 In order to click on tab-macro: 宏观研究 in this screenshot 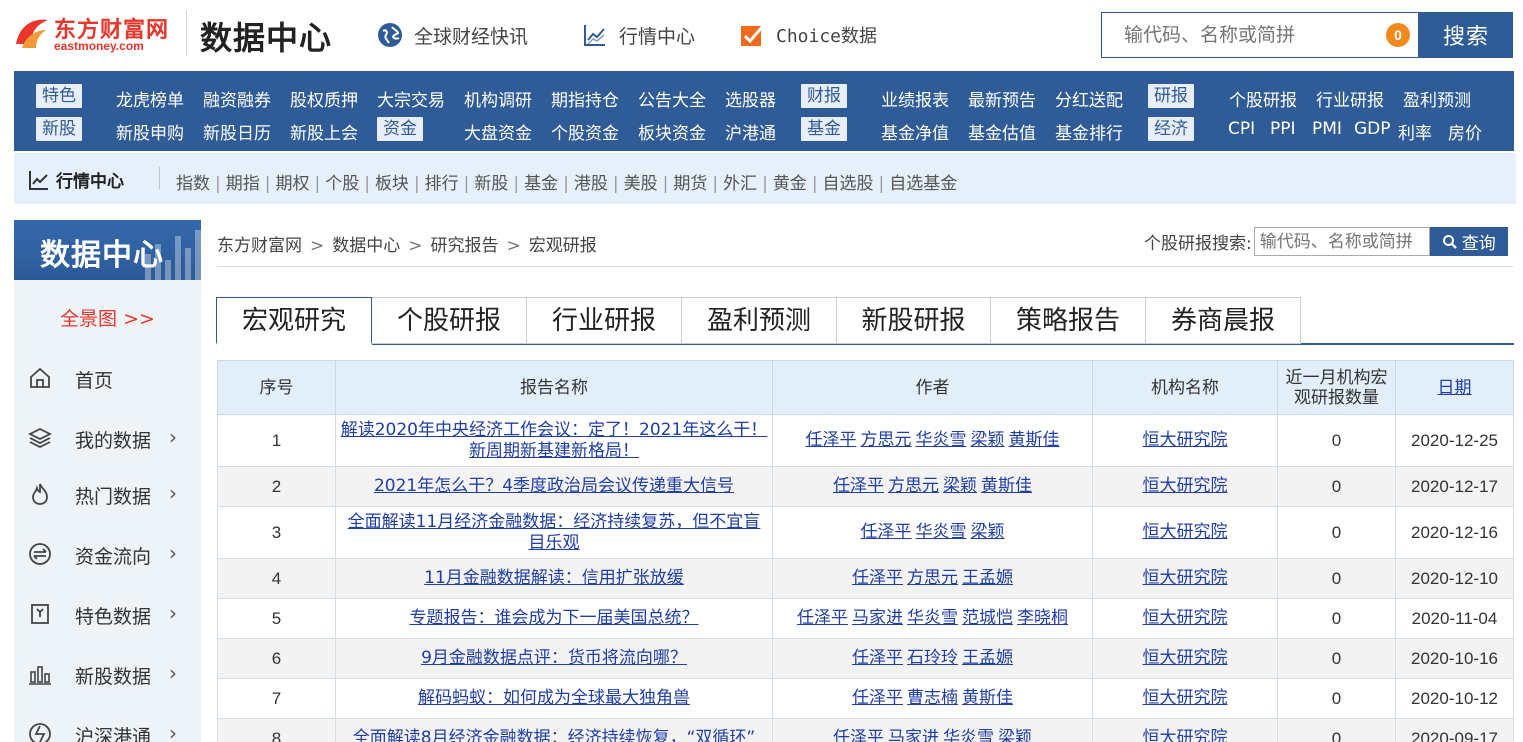, I will do `click(294, 321)`.